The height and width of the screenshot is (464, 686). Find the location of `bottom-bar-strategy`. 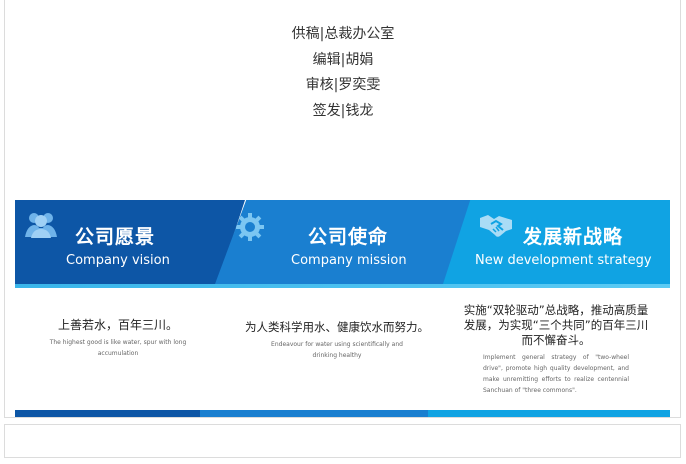

bottom-bar-strategy is located at coordinates (549, 413).